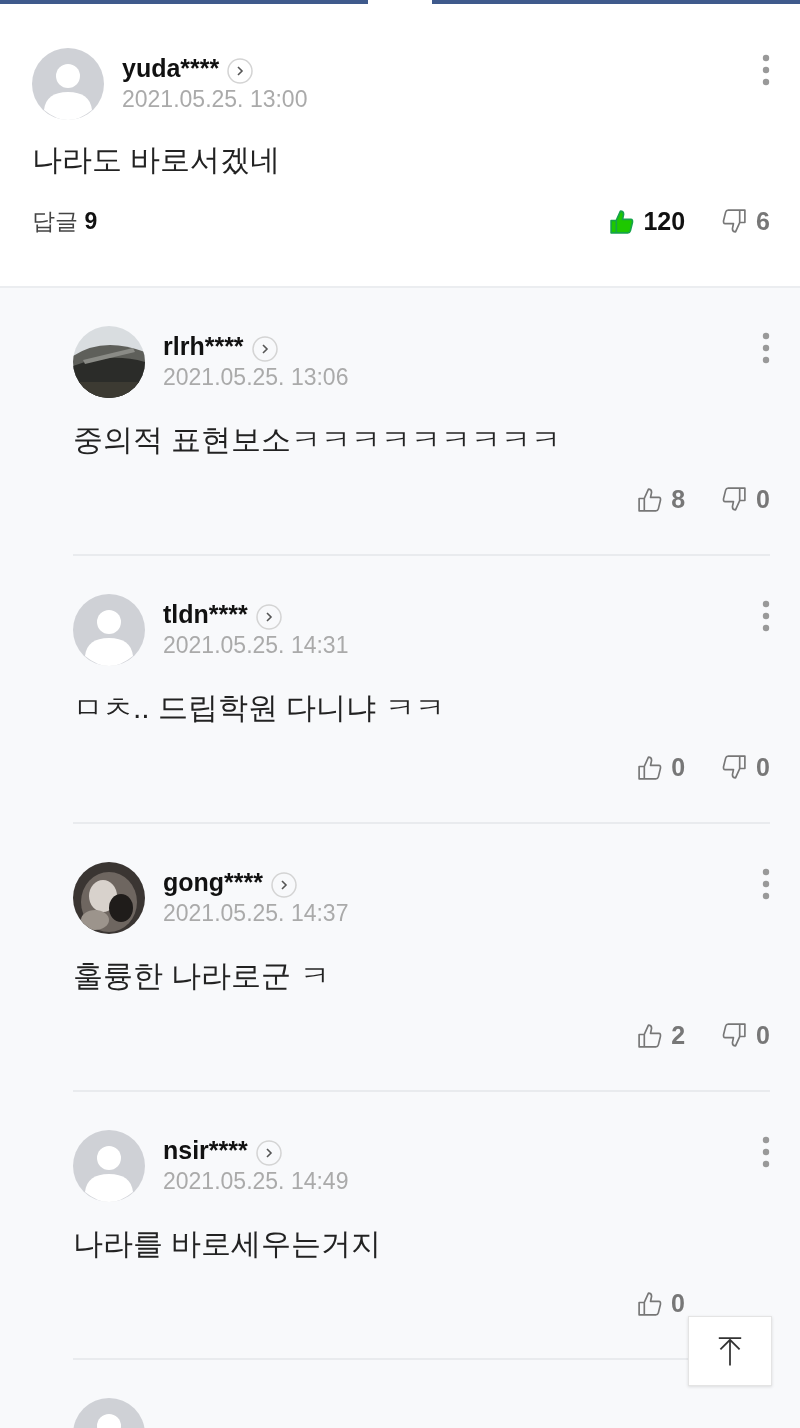  What do you see at coordinates (157, 160) in the screenshot?
I see `comment-text: 나라도 바로서겠네` at bounding box center [157, 160].